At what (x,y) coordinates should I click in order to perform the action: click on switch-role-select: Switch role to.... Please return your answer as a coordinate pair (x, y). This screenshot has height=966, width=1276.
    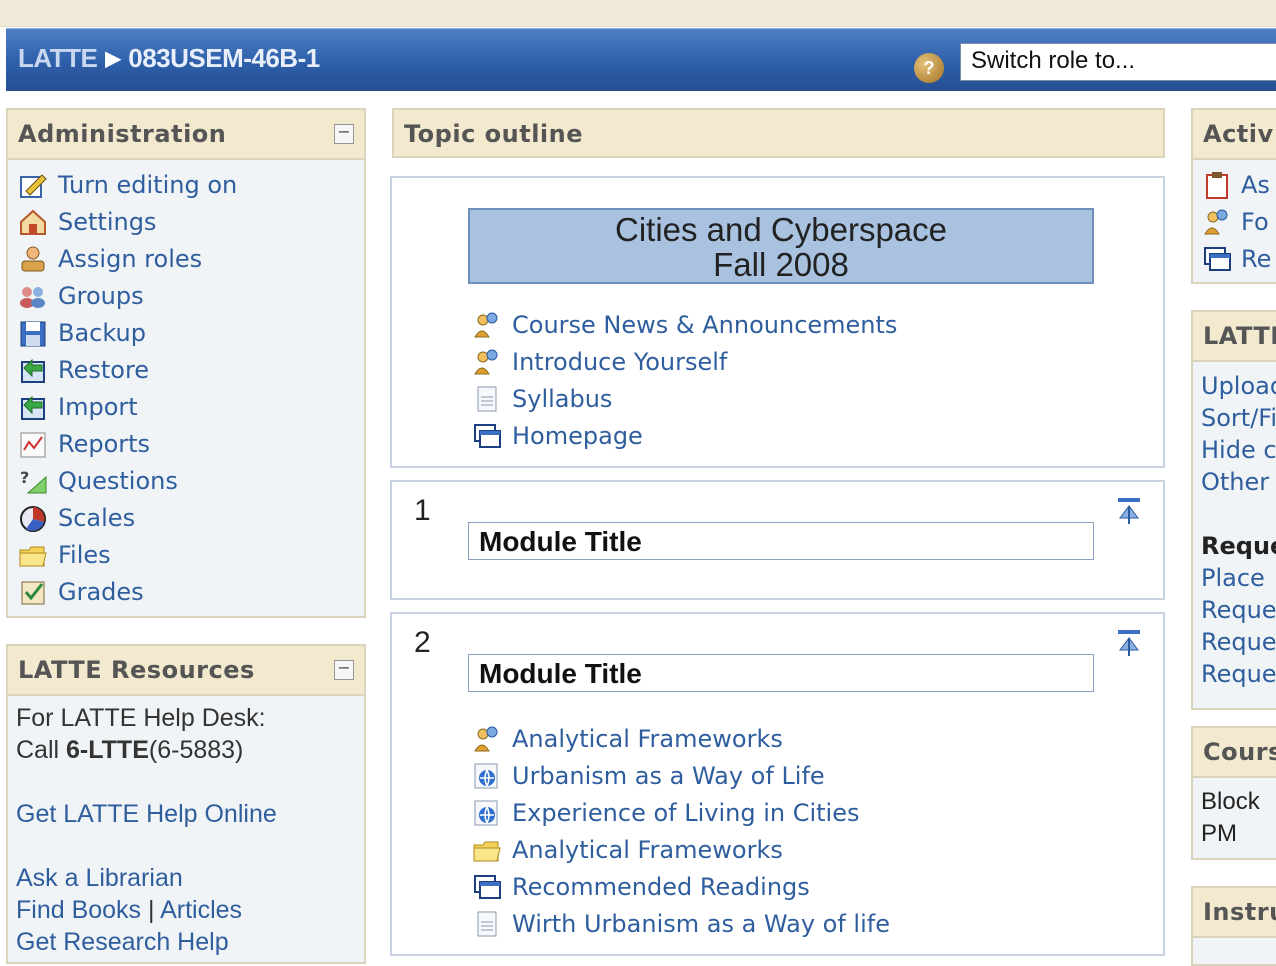
    Looking at the image, I should click on (1118, 62).